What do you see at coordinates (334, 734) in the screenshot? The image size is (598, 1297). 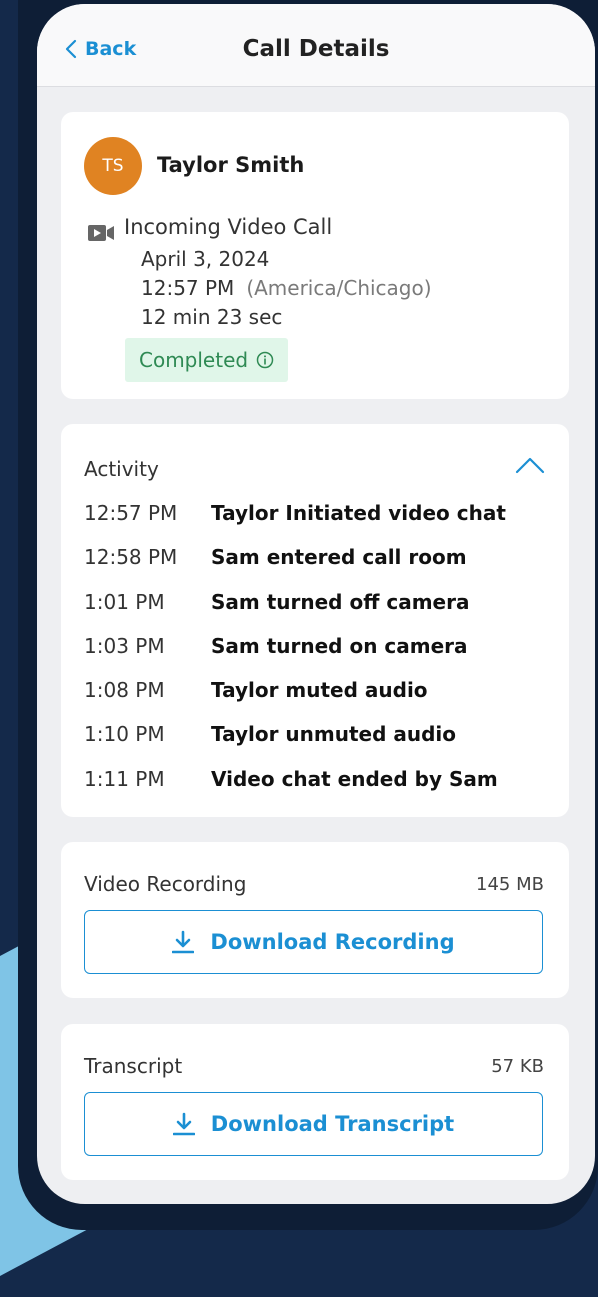 I see `activity-event: Taylor unmuted audio` at bounding box center [334, 734].